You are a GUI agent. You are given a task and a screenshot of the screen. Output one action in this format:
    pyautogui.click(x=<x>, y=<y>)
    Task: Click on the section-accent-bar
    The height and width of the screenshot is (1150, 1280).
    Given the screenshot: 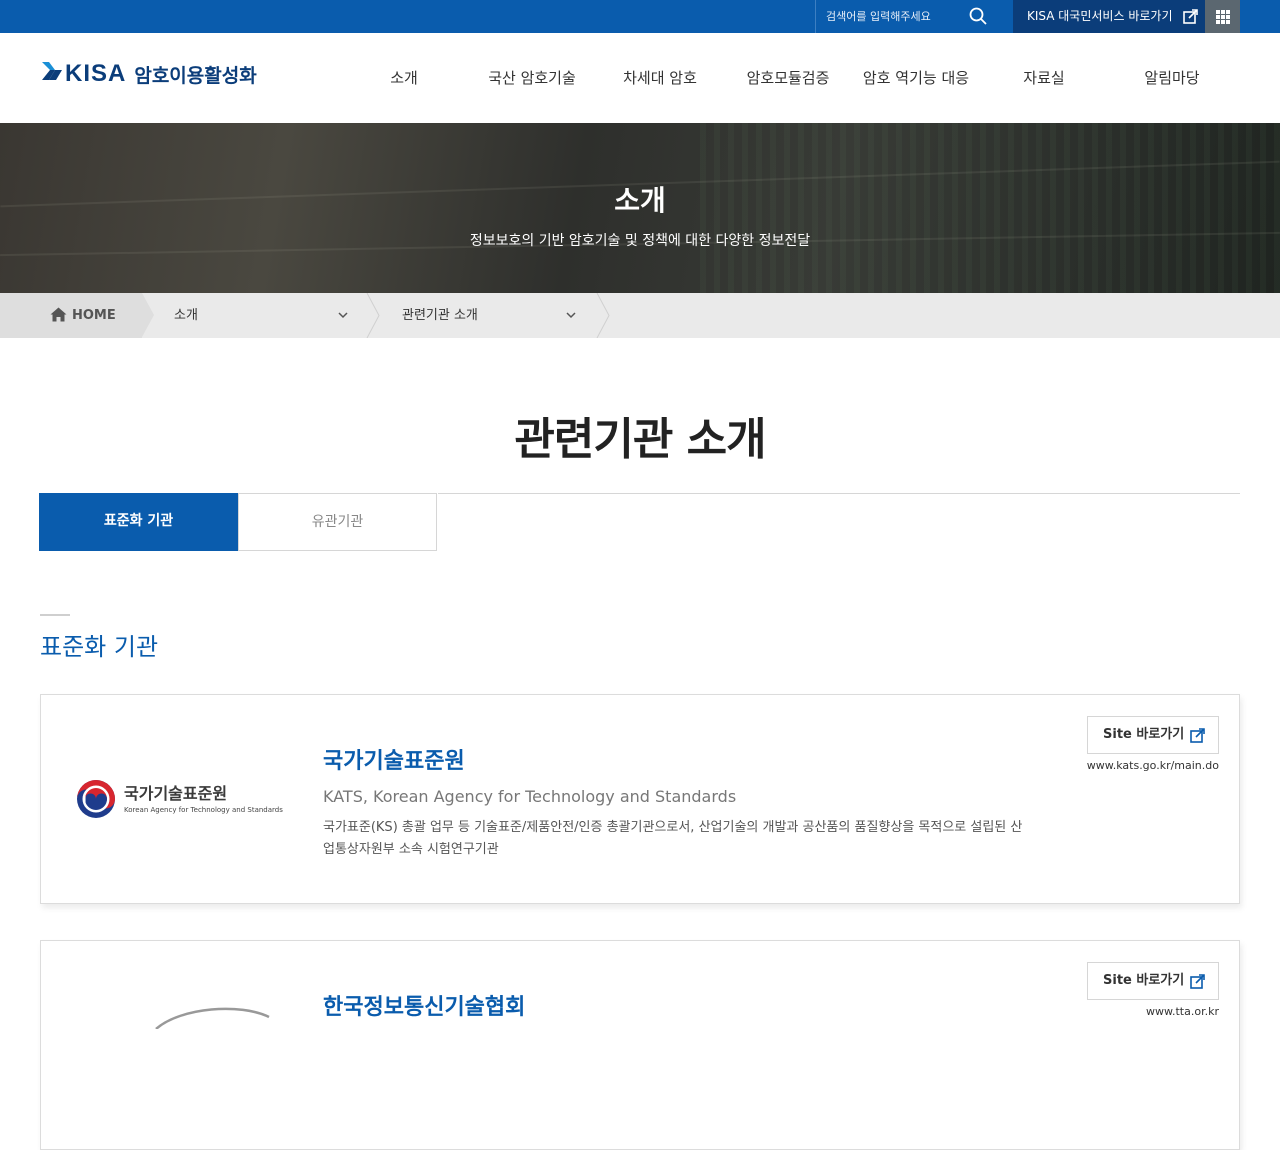 What is the action you would take?
    pyautogui.click(x=55, y=615)
    